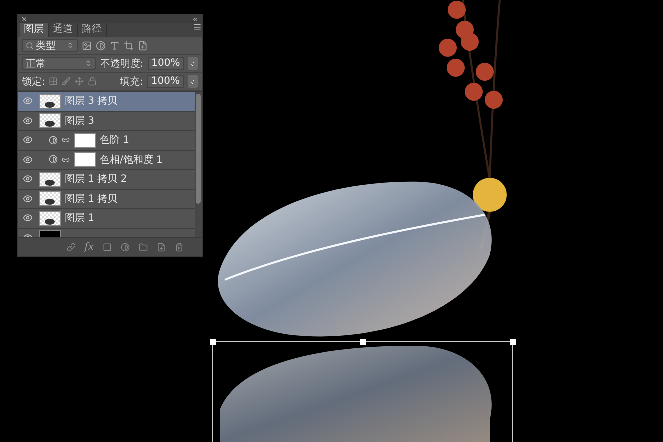  Describe the element at coordinates (24, 19) in the screenshot. I see `close-icon` at that location.